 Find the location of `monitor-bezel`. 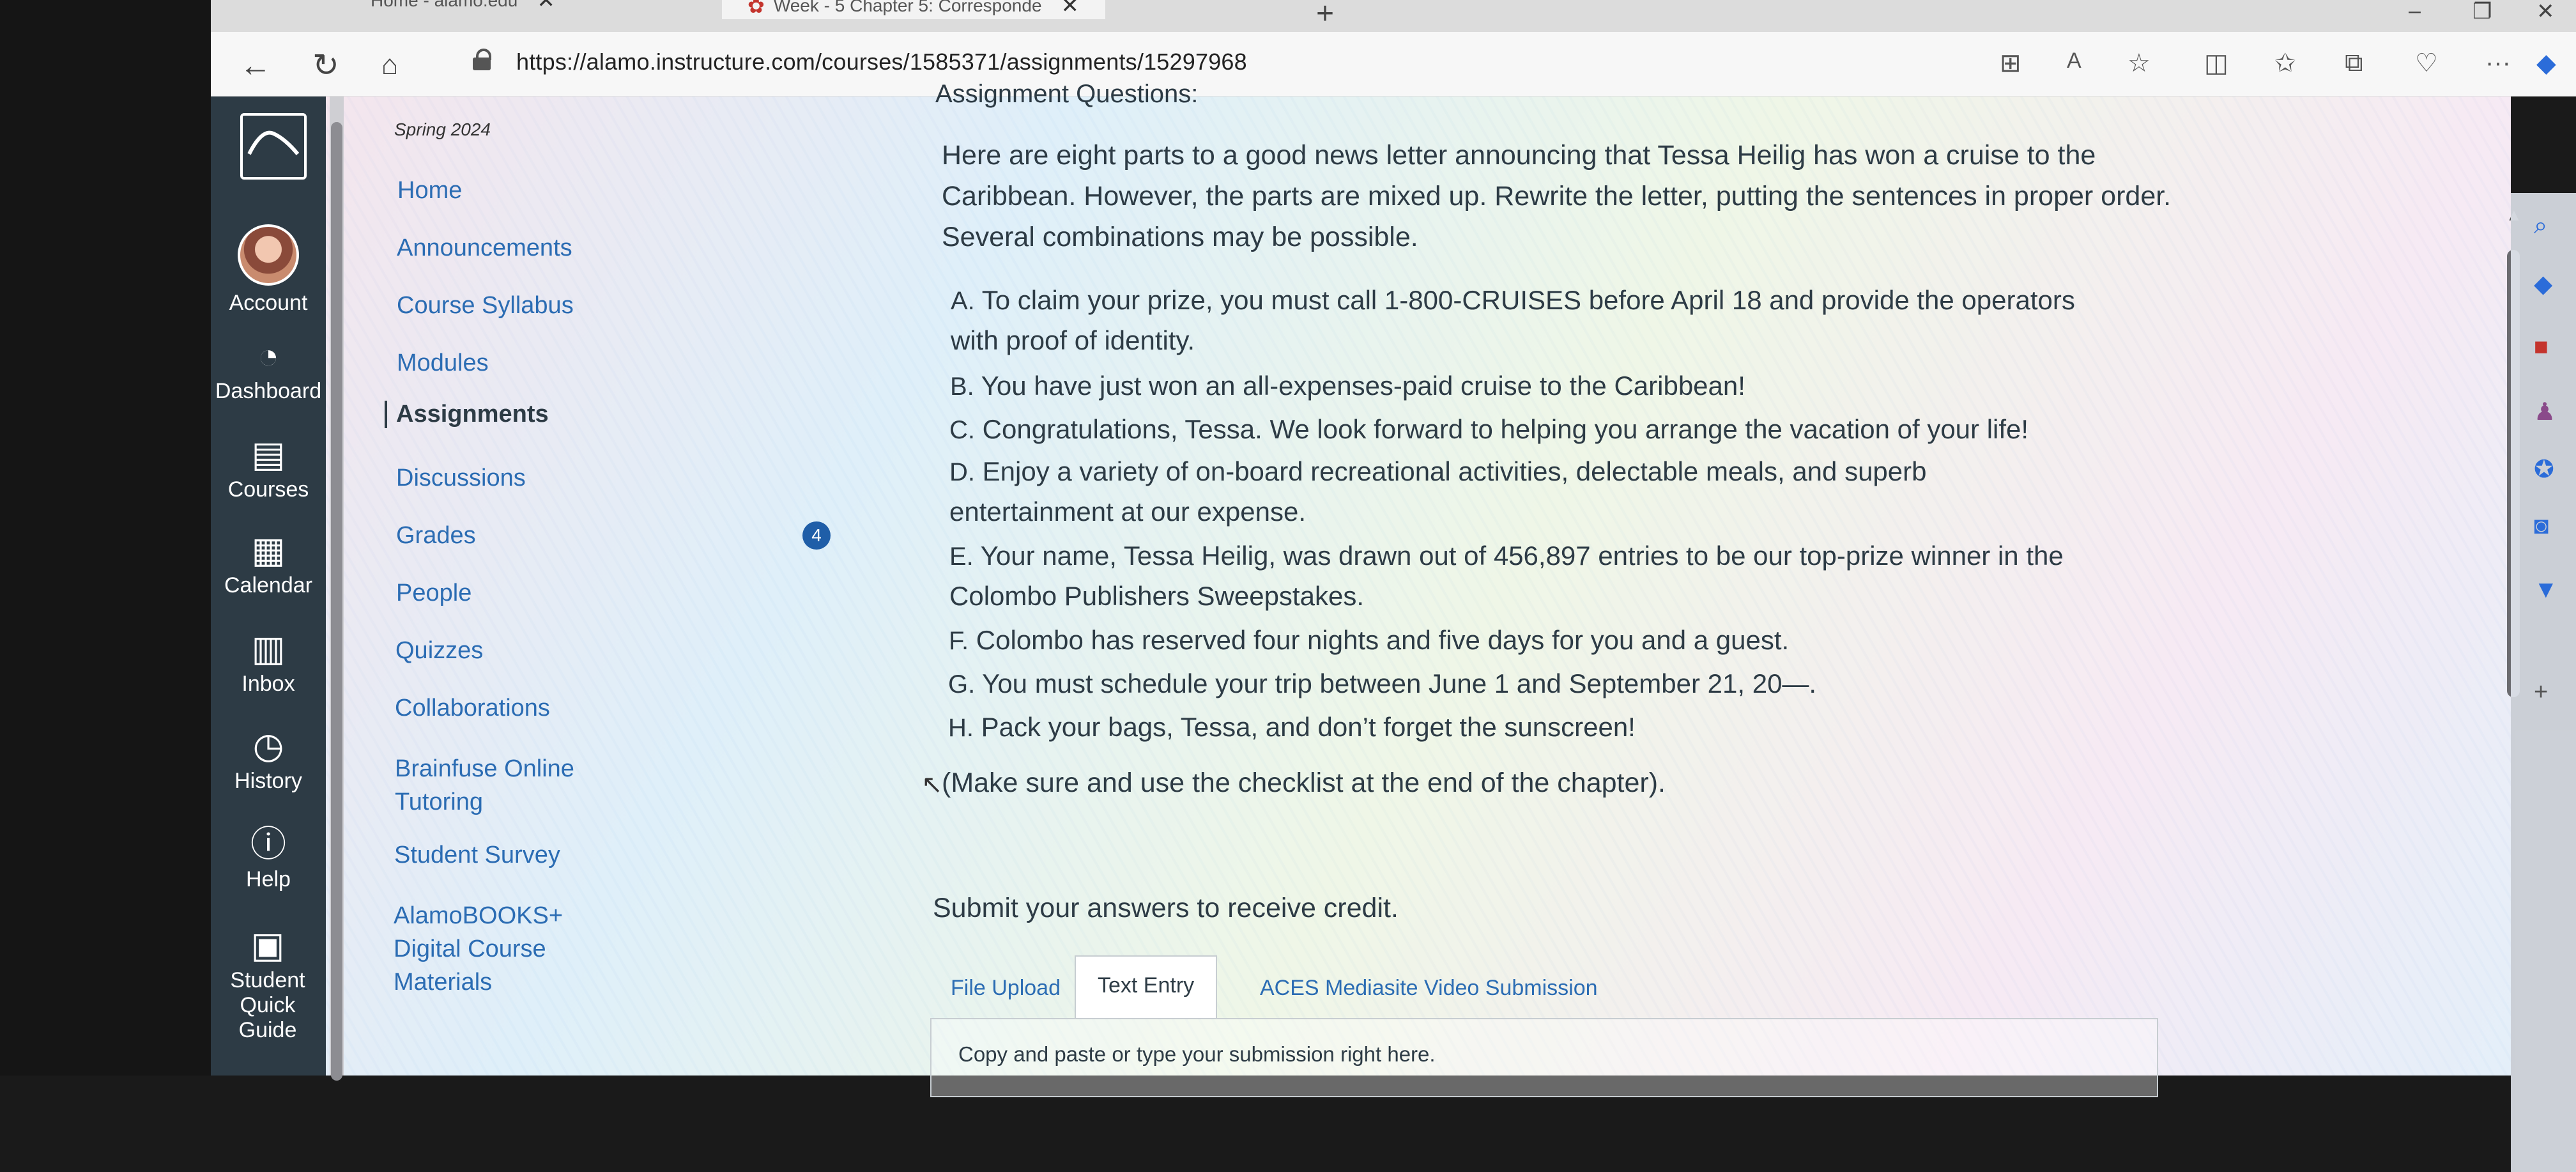

monitor-bezel is located at coordinates (105, 538).